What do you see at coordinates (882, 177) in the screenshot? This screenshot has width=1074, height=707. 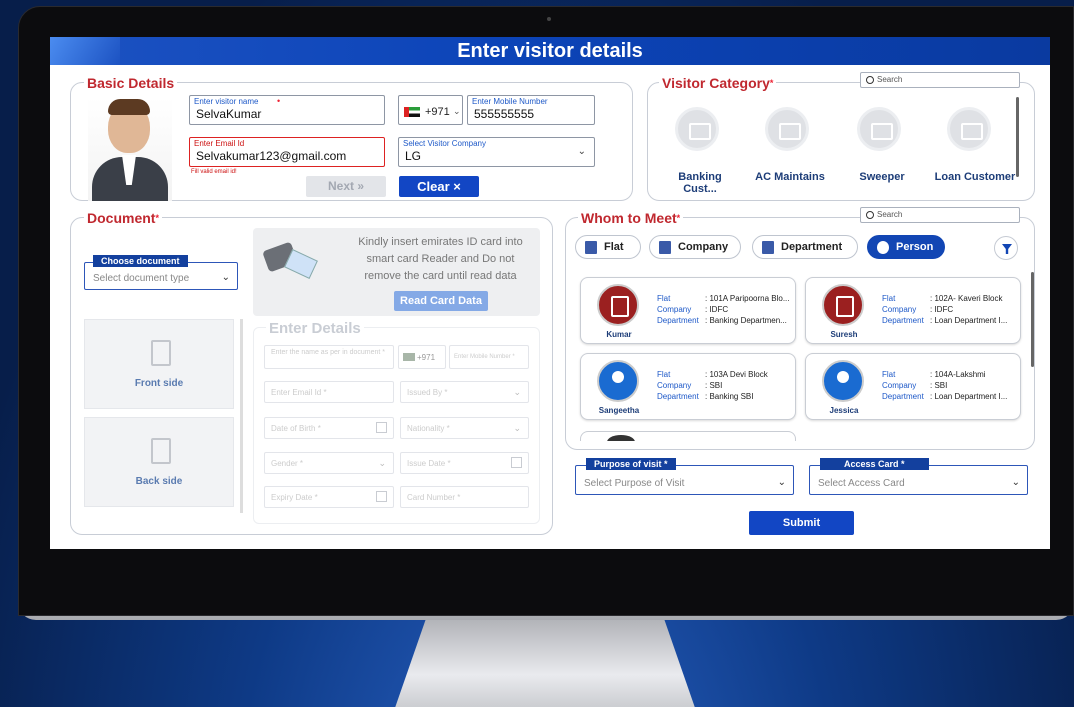 I see `category-sweeper: Sweeper` at bounding box center [882, 177].